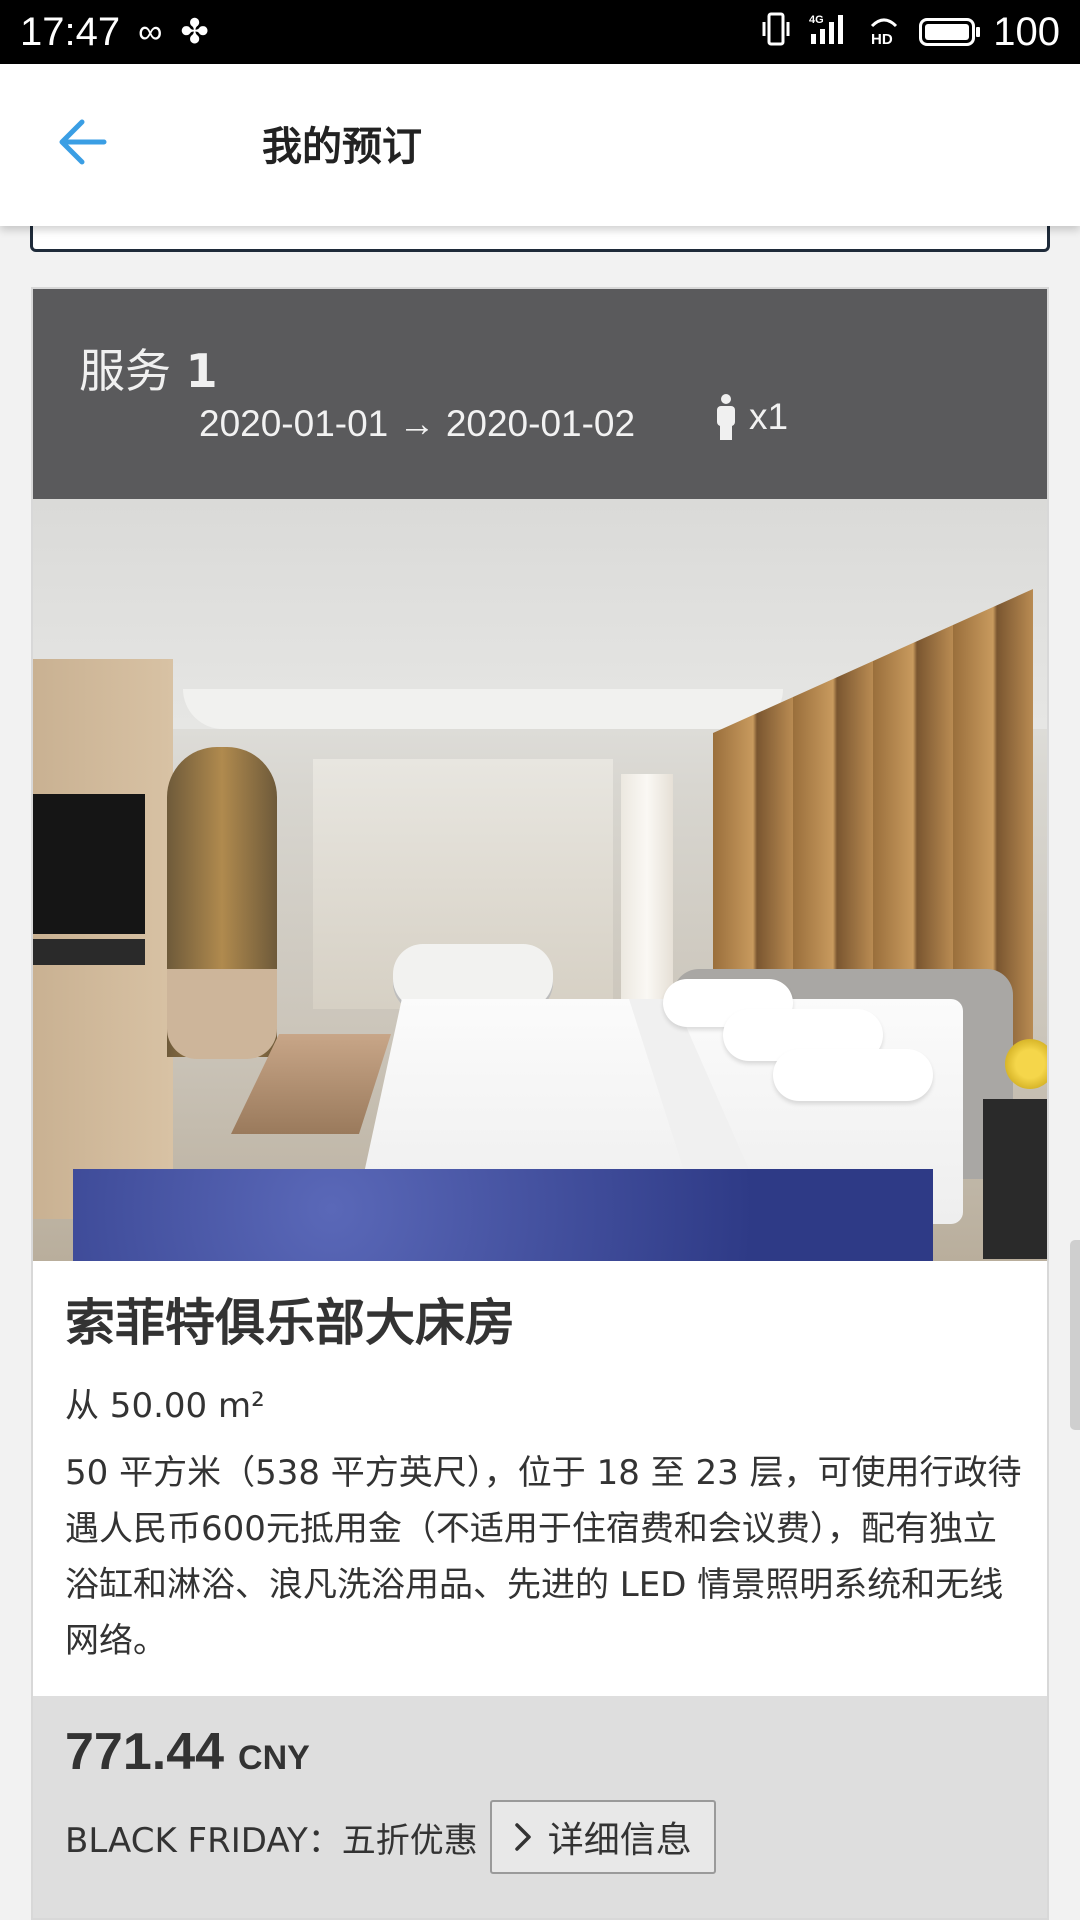 Image resolution: width=1080 pixels, height=1920 pixels. Describe the element at coordinates (70, 31) in the screenshot. I see `status-time: 17:47` at that location.